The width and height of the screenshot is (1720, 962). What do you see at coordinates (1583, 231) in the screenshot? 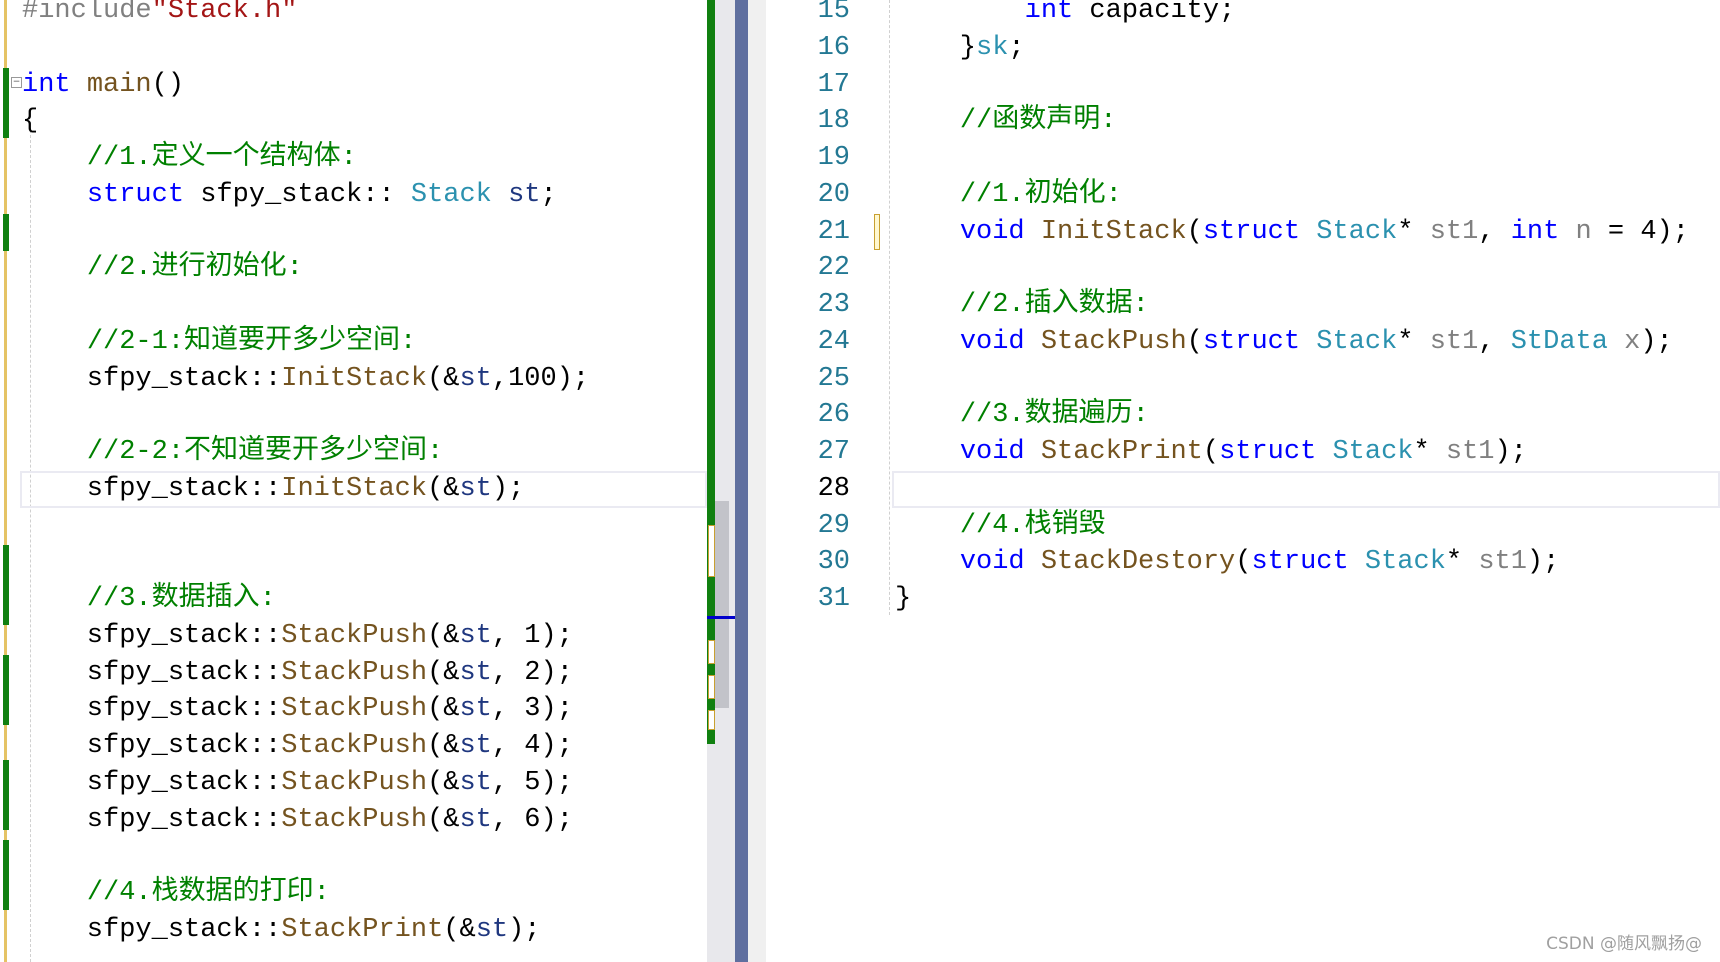
I see `token-par: n` at bounding box center [1583, 231].